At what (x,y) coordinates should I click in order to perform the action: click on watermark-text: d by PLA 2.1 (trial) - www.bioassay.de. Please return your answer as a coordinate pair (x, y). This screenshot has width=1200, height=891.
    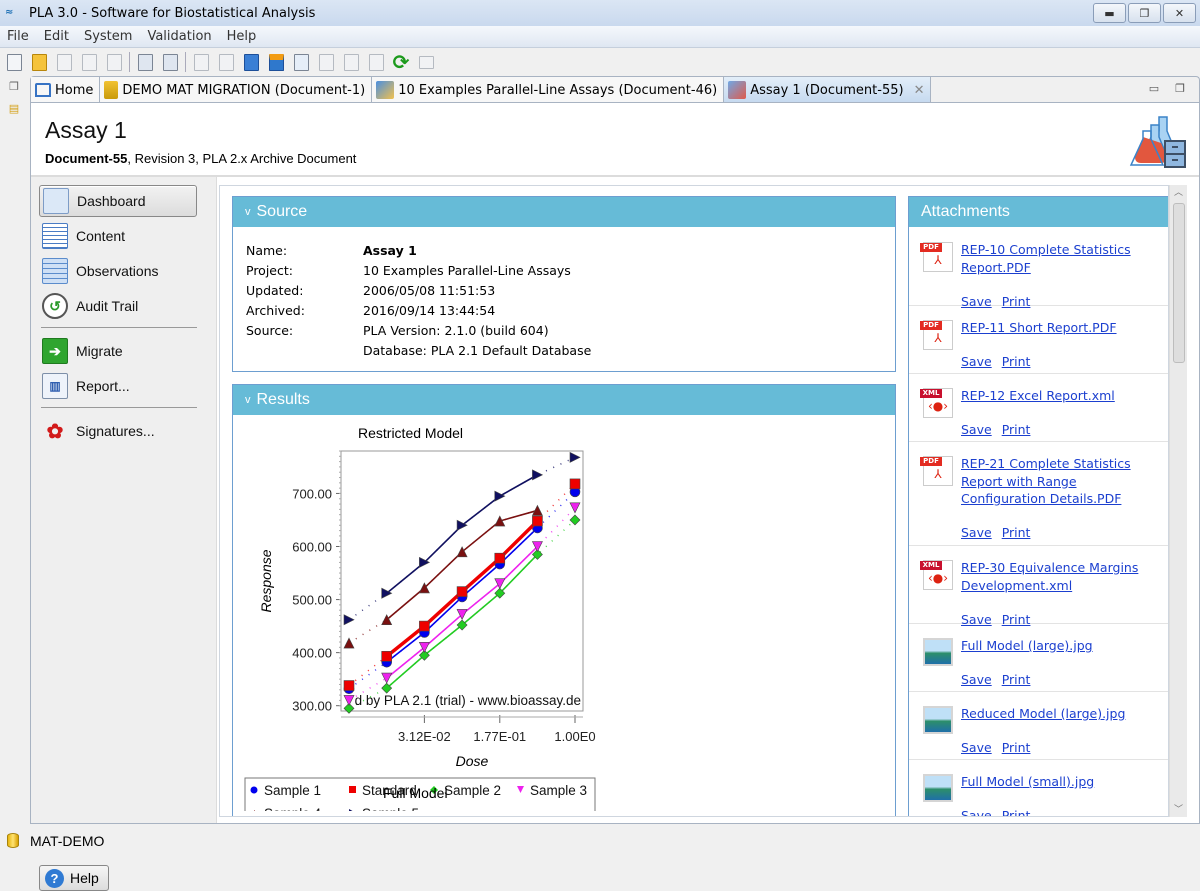
    Looking at the image, I should click on (468, 700).